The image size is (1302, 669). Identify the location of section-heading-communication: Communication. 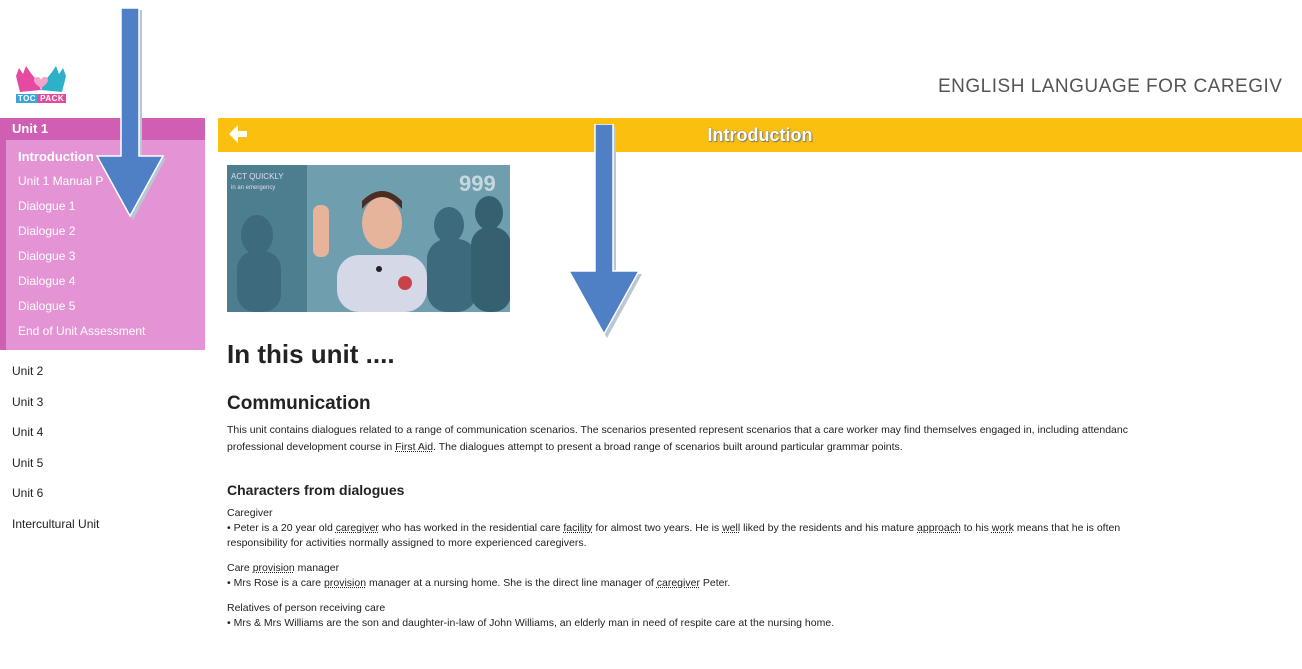
(299, 403).